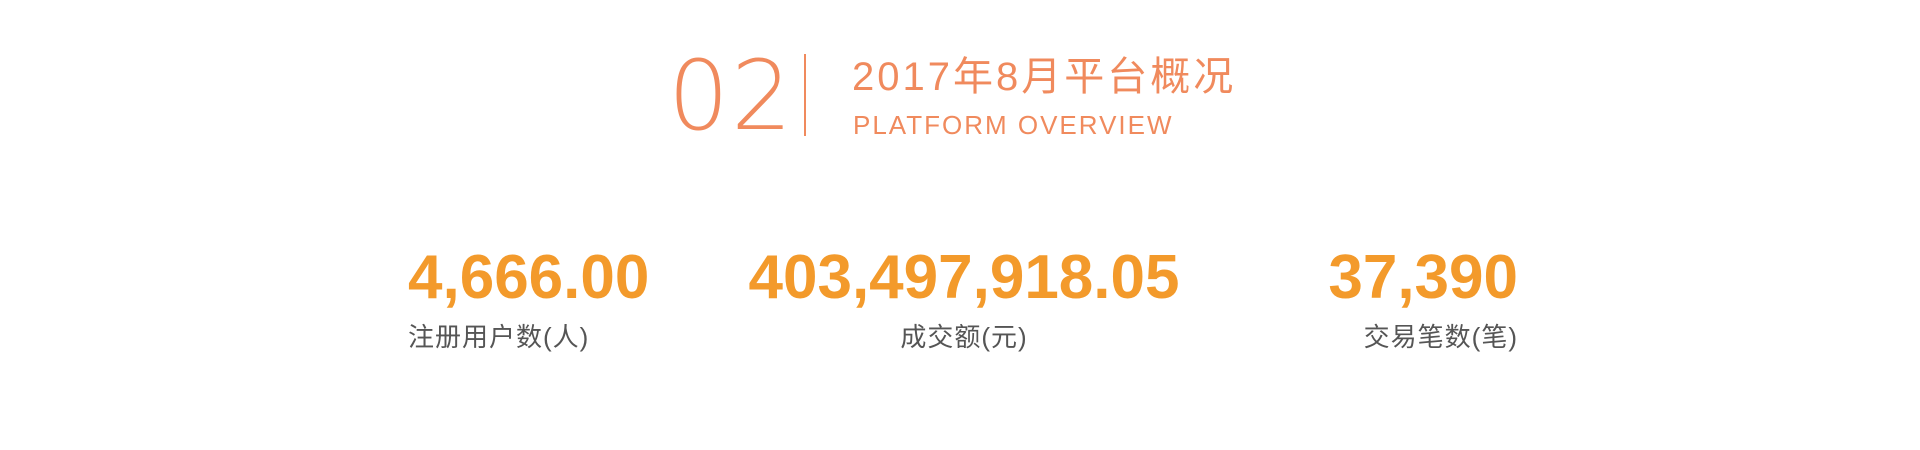  I want to click on stat-label: 注册用户数(人), so click(499, 337).